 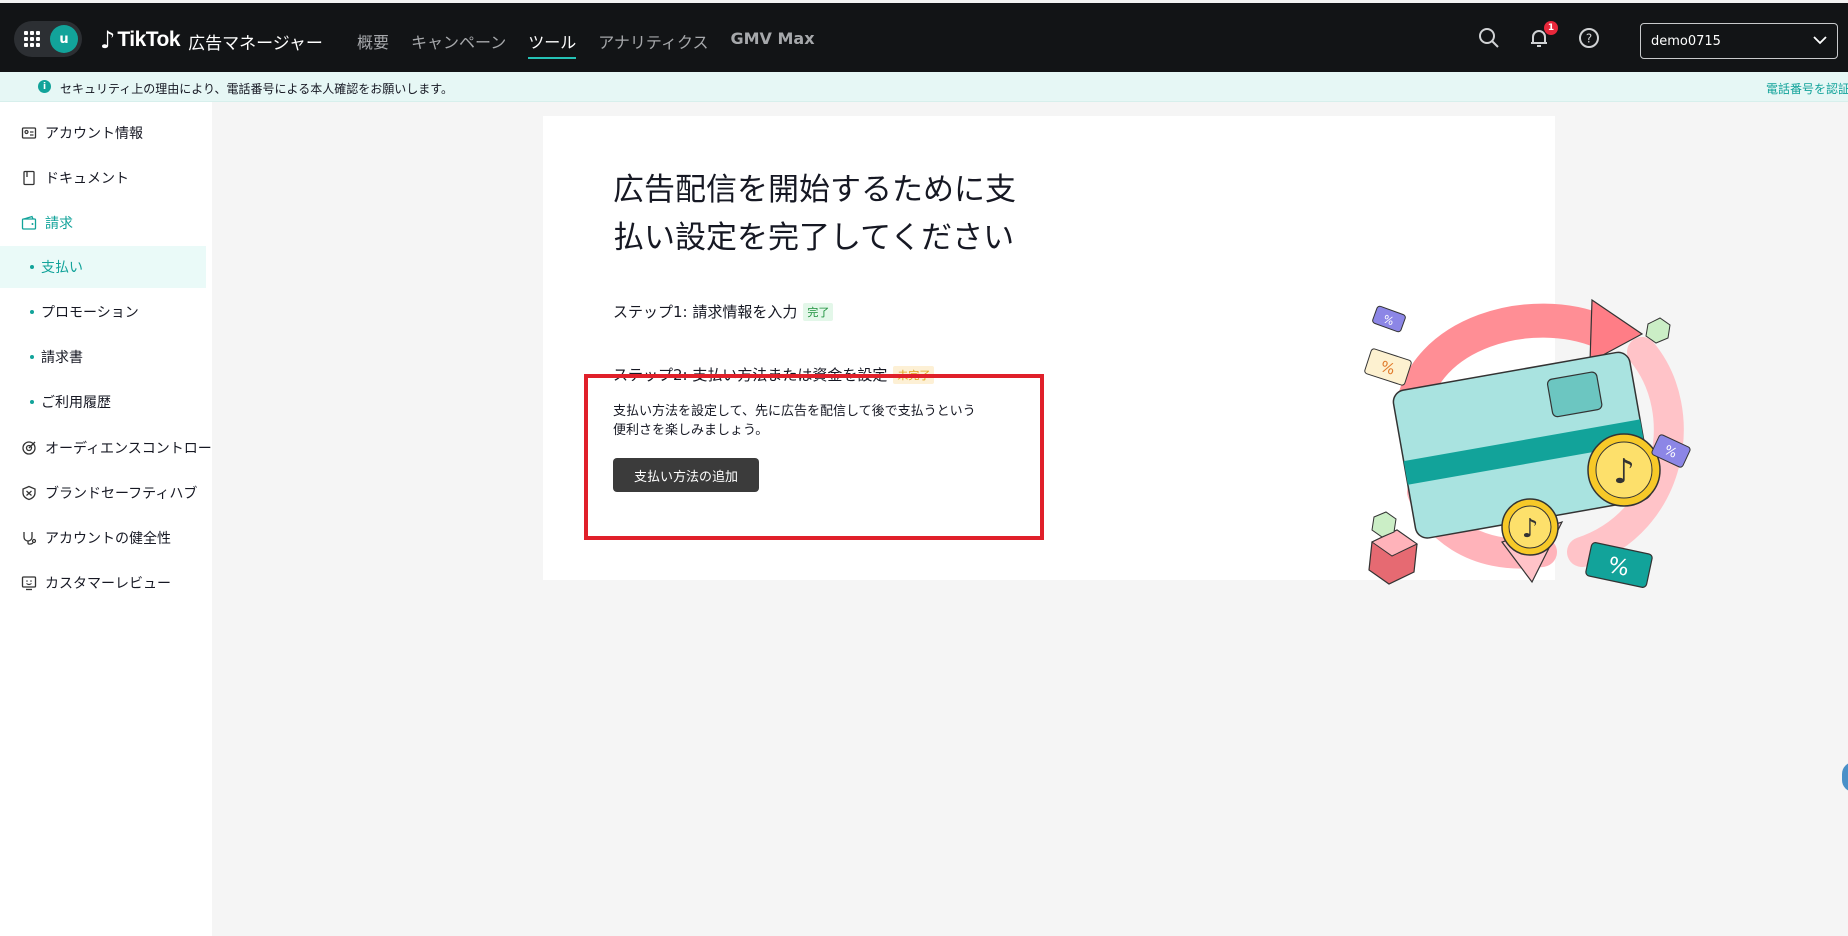 I want to click on nav-gmv-max: GMV Max, so click(x=772, y=44).